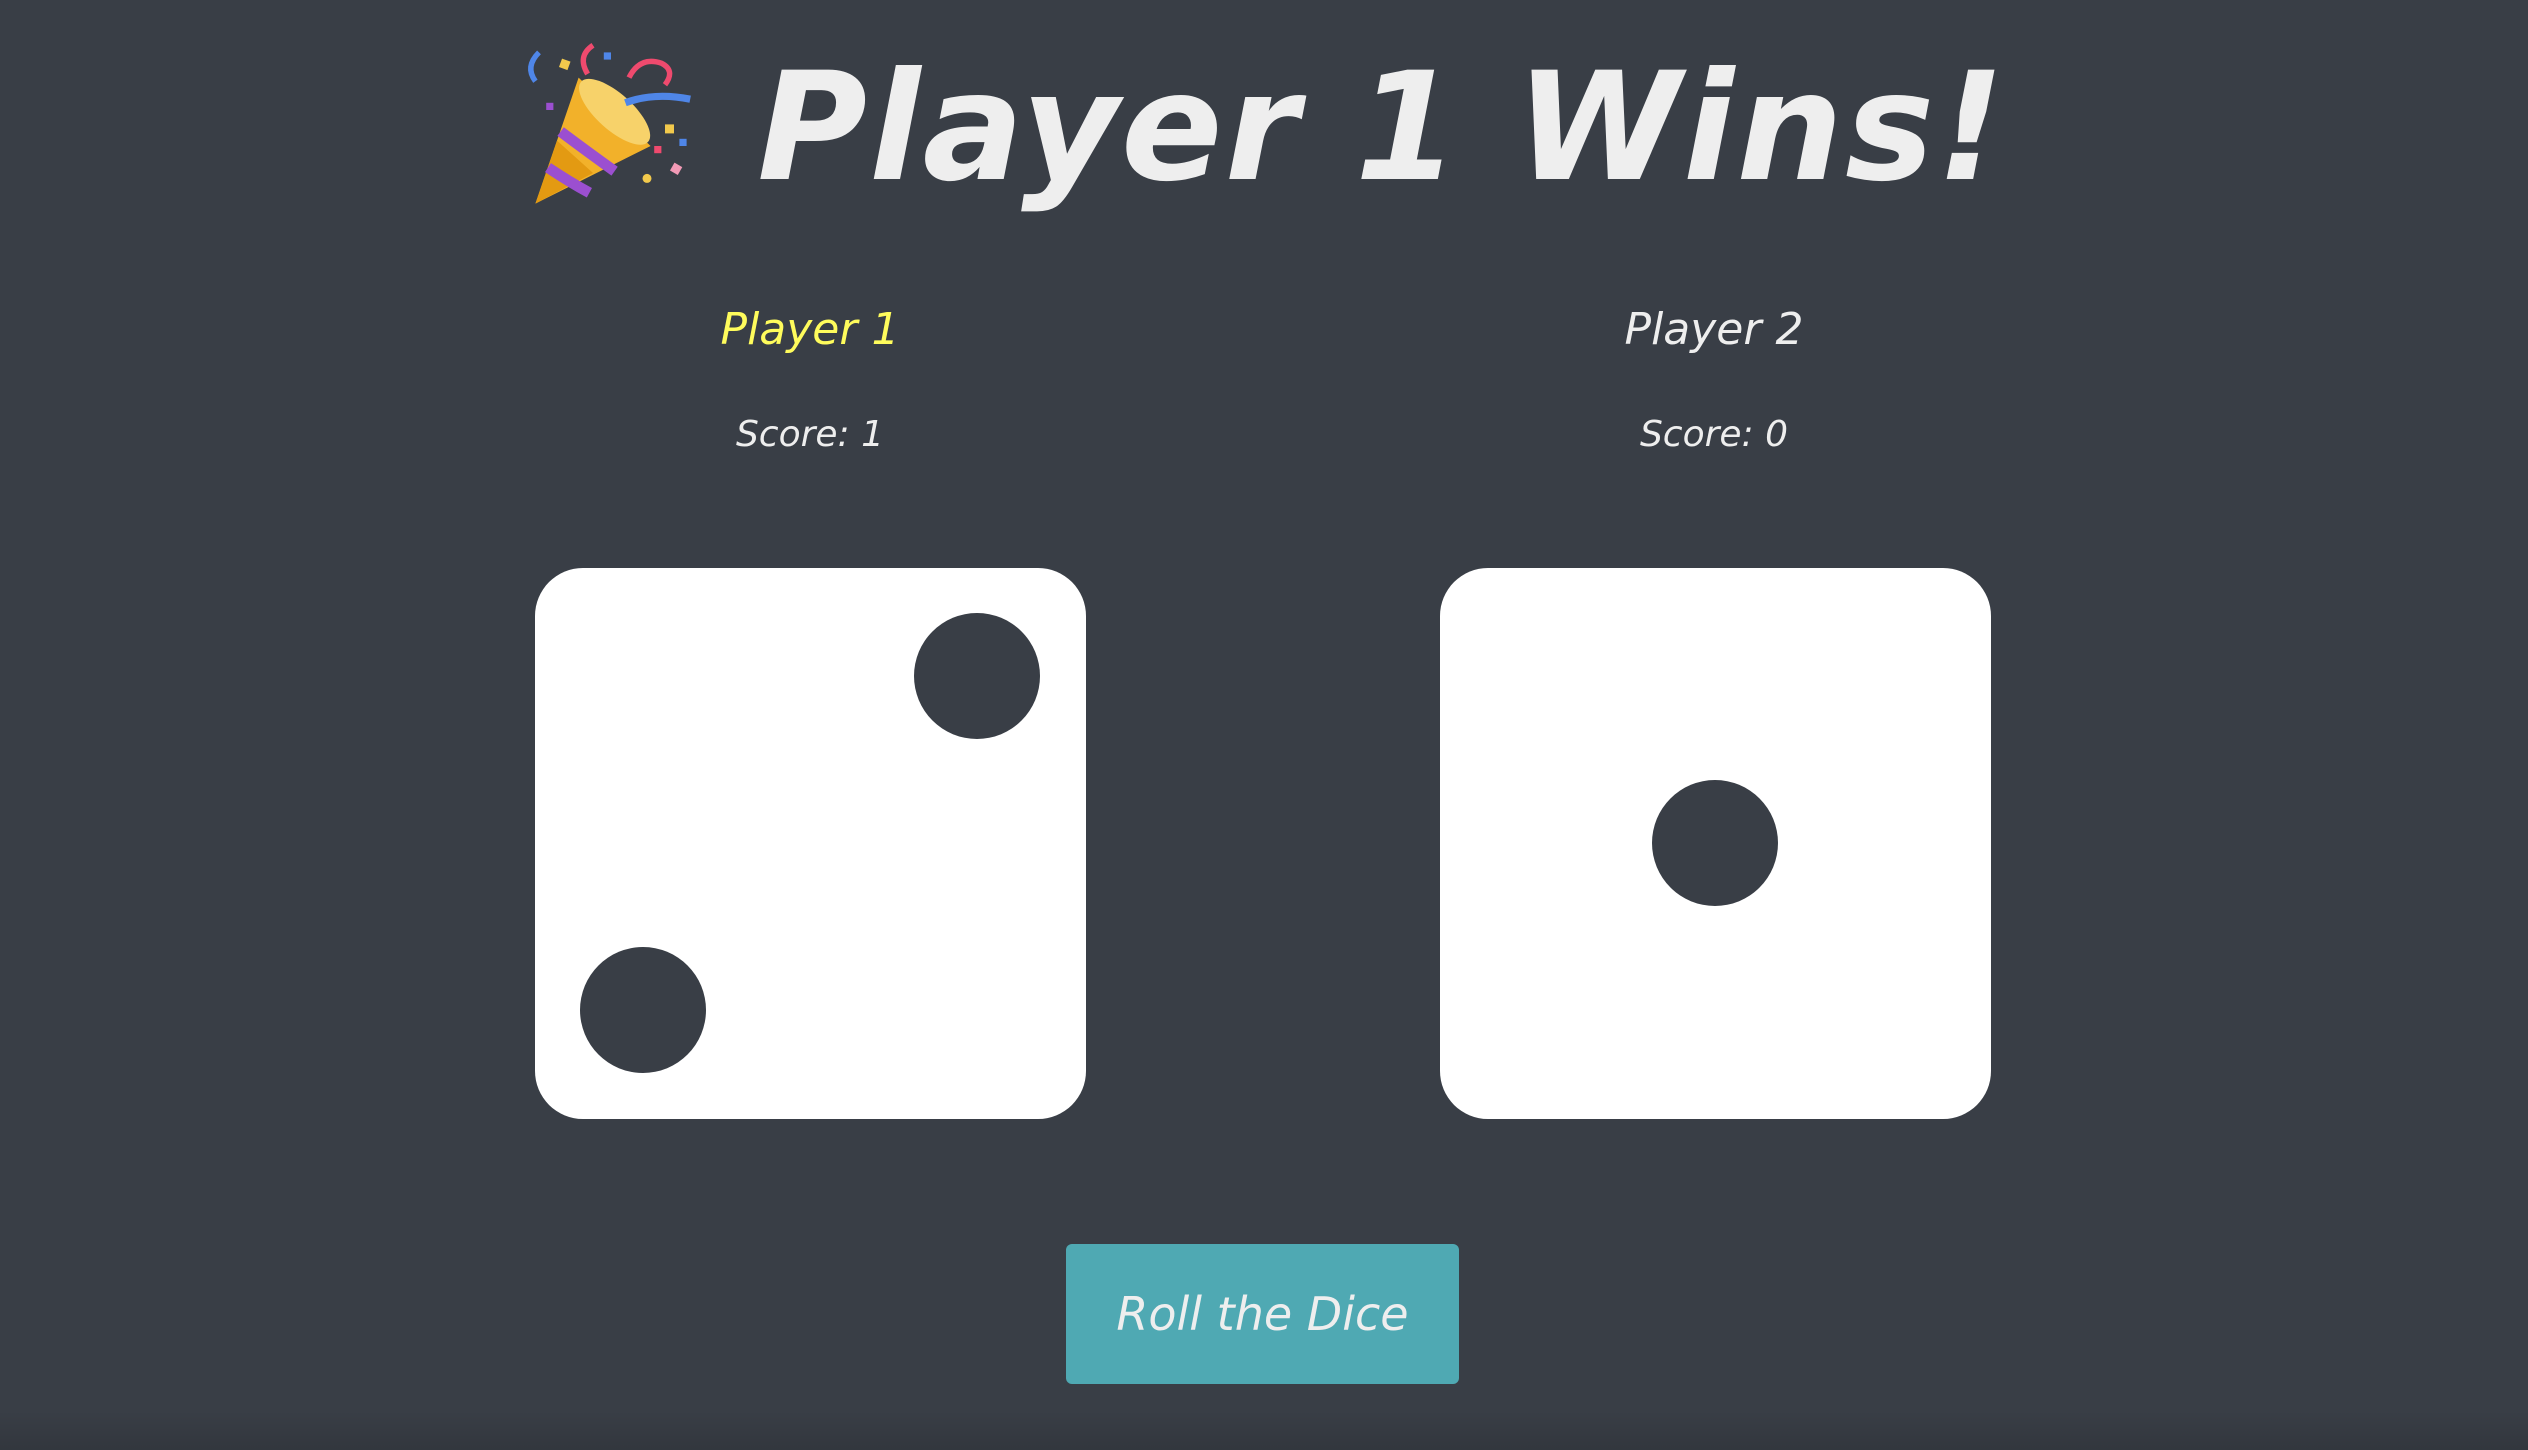  What do you see at coordinates (792, 434) in the screenshot?
I see `player-1-score-label: Score:` at bounding box center [792, 434].